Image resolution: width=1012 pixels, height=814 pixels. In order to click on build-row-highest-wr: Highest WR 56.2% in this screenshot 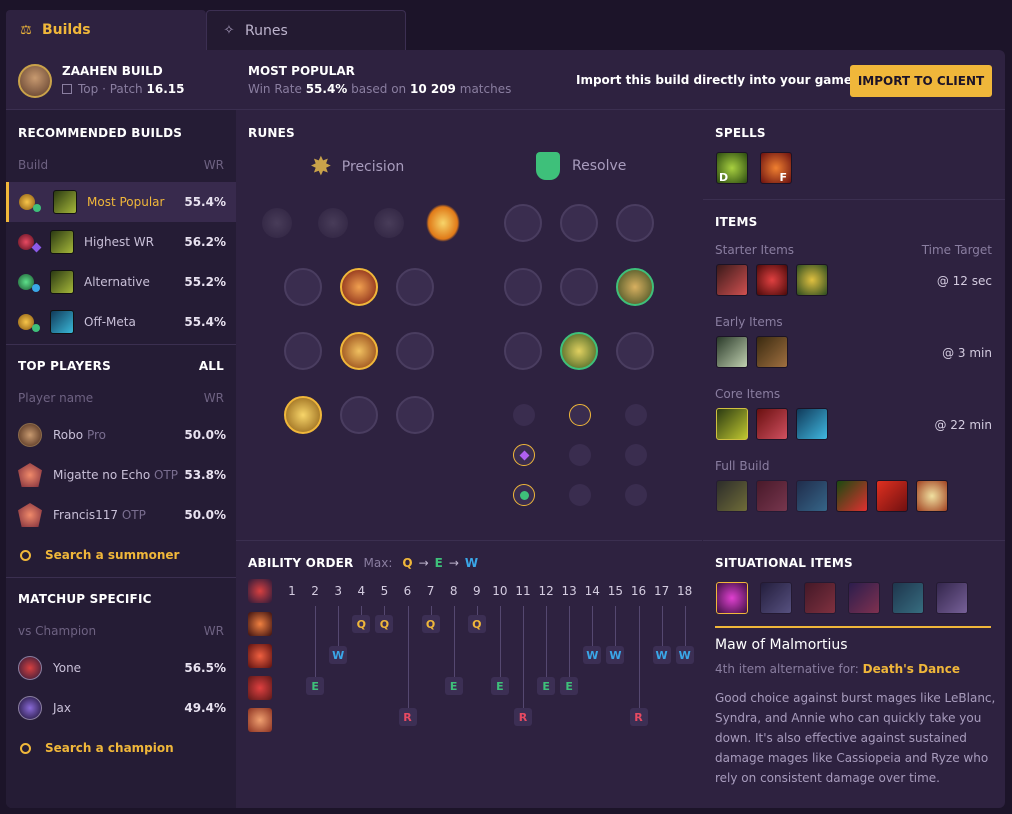, I will do `click(121, 242)`.